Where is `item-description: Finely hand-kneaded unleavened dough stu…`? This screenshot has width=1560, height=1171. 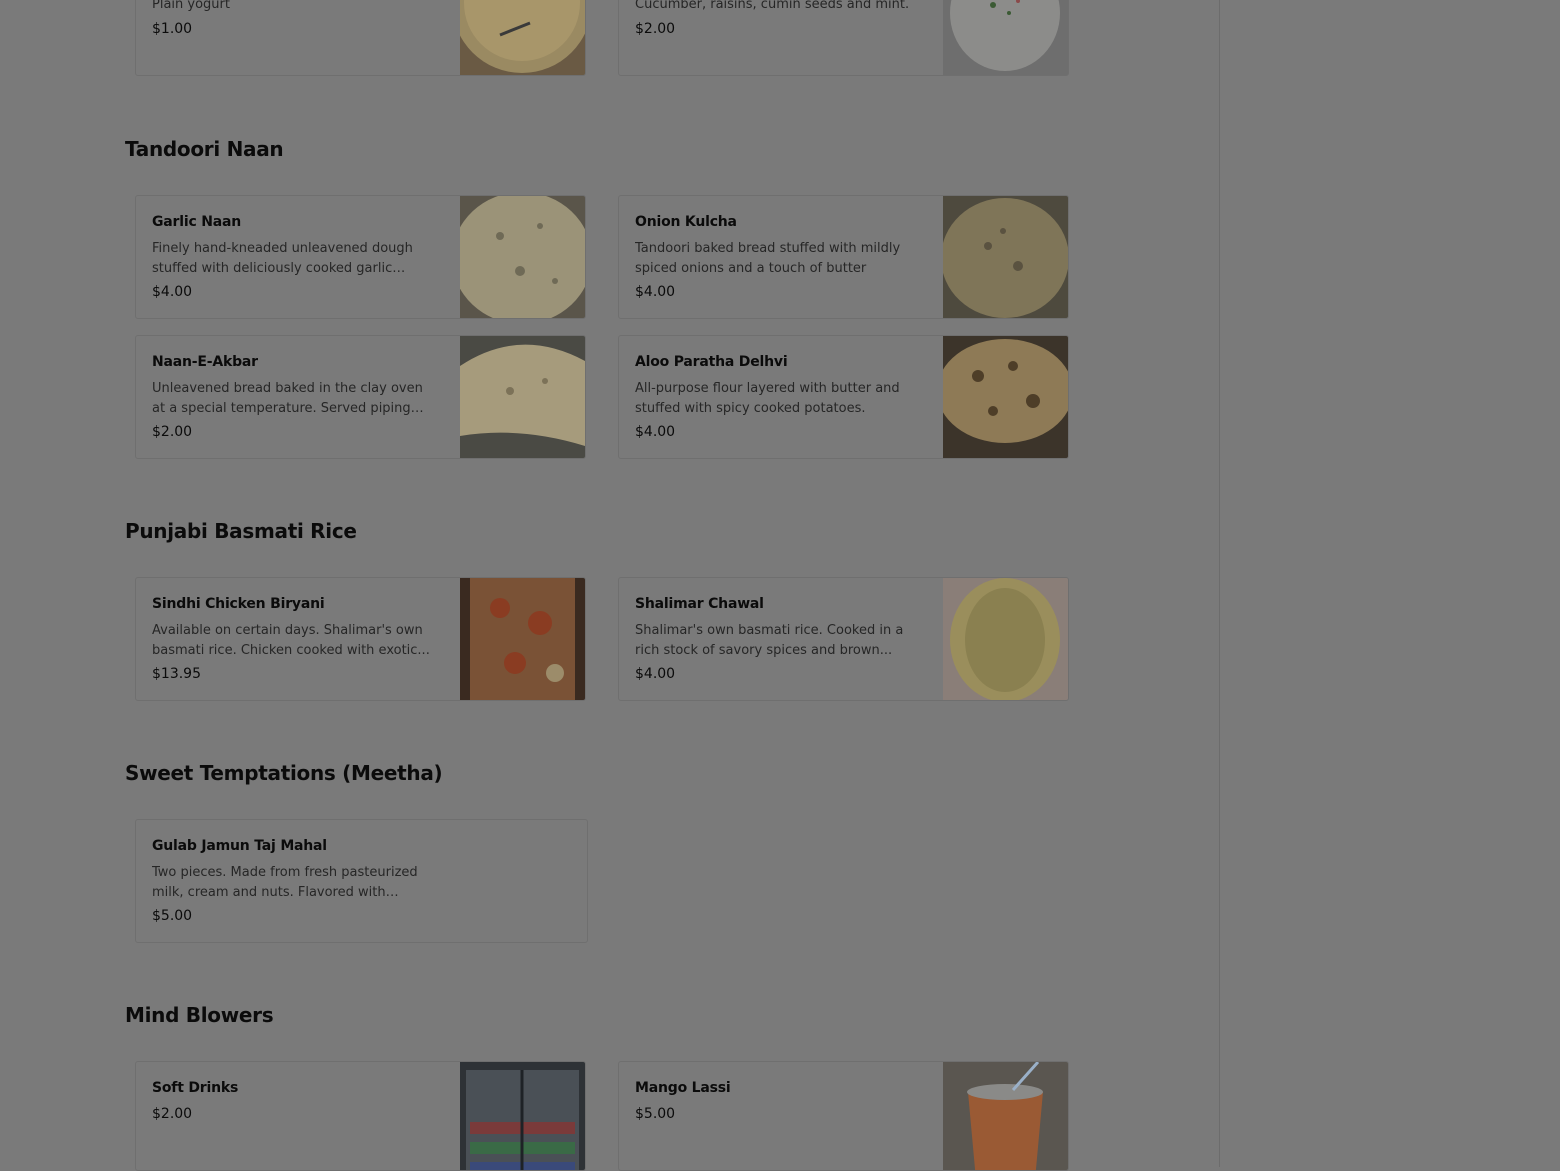 item-description: Finely hand-kneaded unleavened dough stu… is located at coordinates (282, 258).